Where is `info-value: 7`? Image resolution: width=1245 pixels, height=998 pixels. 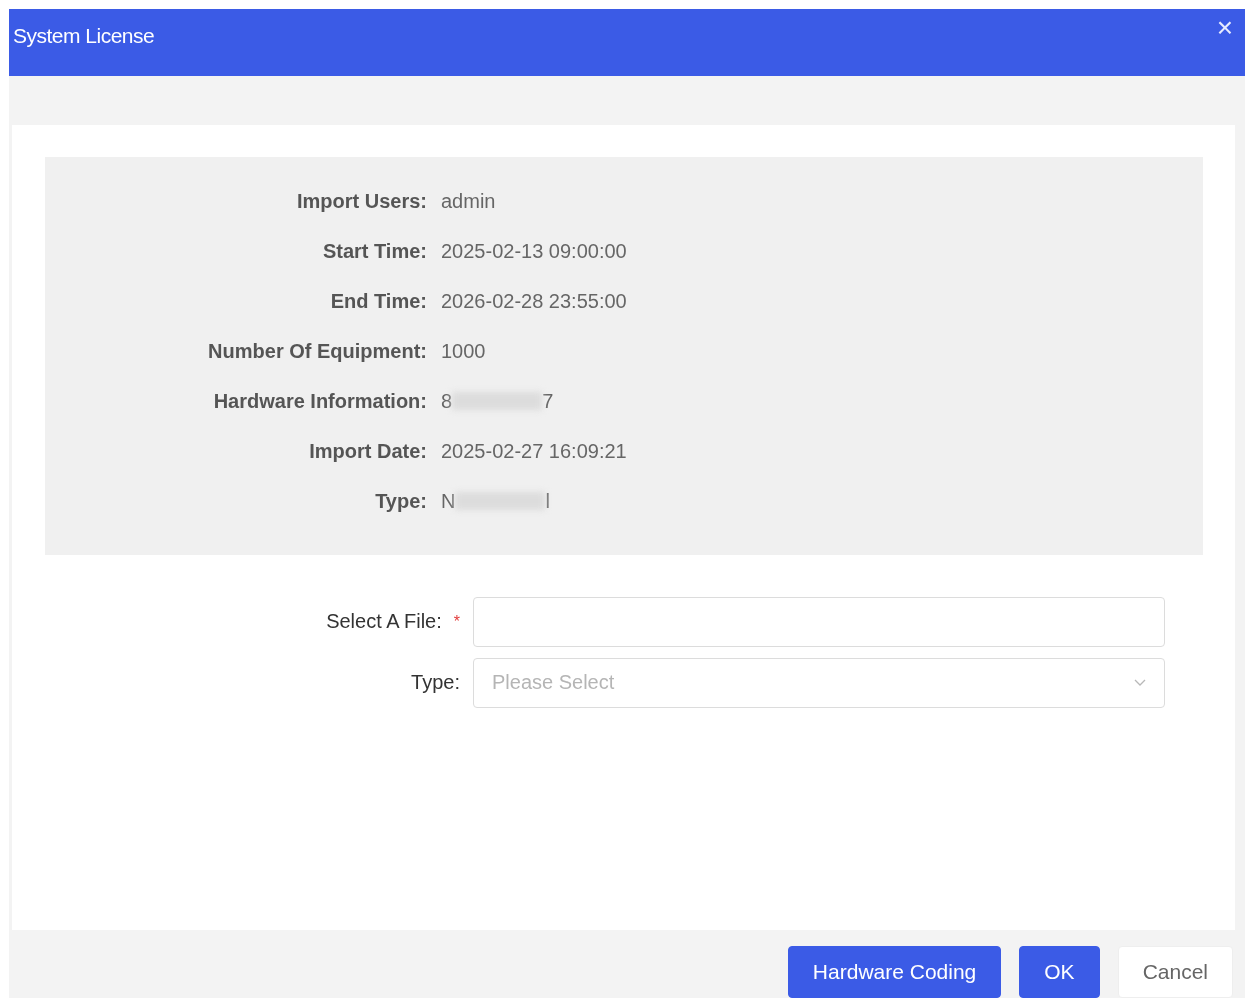
info-value: 7 is located at coordinates (548, 401).